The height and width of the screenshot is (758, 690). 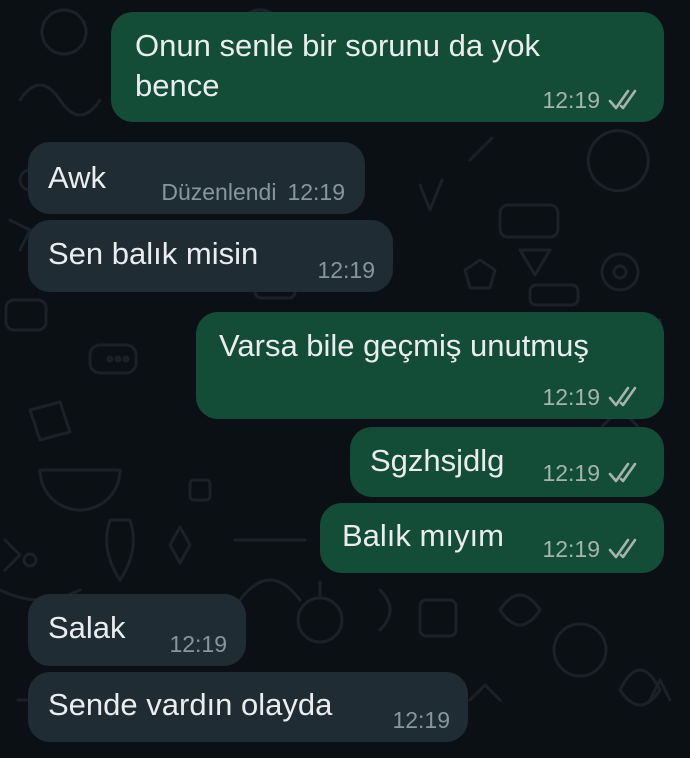 I want to click on message-text: Salak, so click(x=87, y=627).